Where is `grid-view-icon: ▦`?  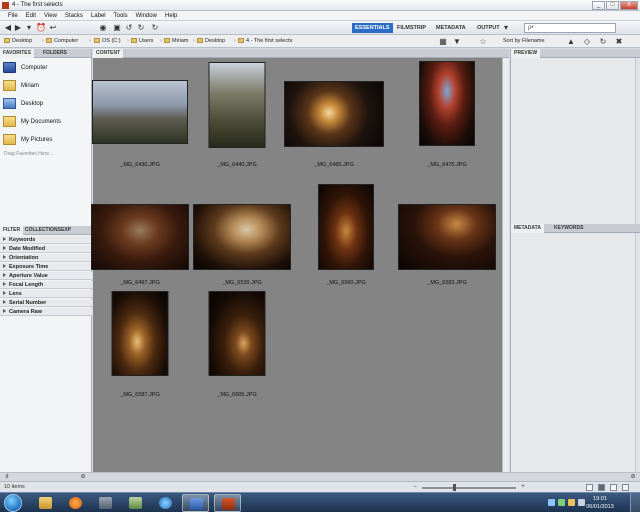 grid-view-icon: ▦ is located at coordinates (443, 42).